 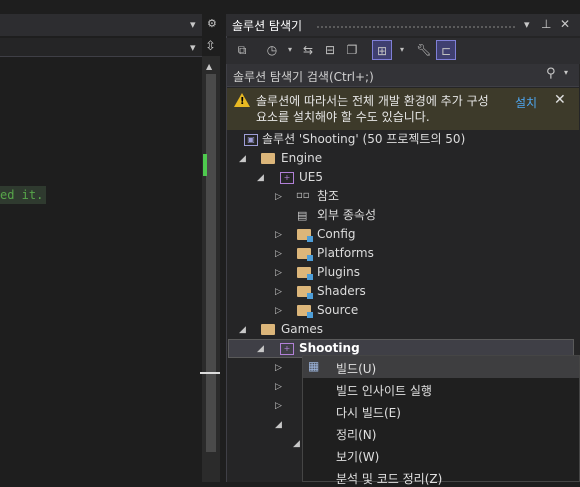 What do you see at coordinates (368, 412) in the screenshot?
I see `menu-item-rebuild: 다시 빌드(E)` at bounding box center [368, 412].